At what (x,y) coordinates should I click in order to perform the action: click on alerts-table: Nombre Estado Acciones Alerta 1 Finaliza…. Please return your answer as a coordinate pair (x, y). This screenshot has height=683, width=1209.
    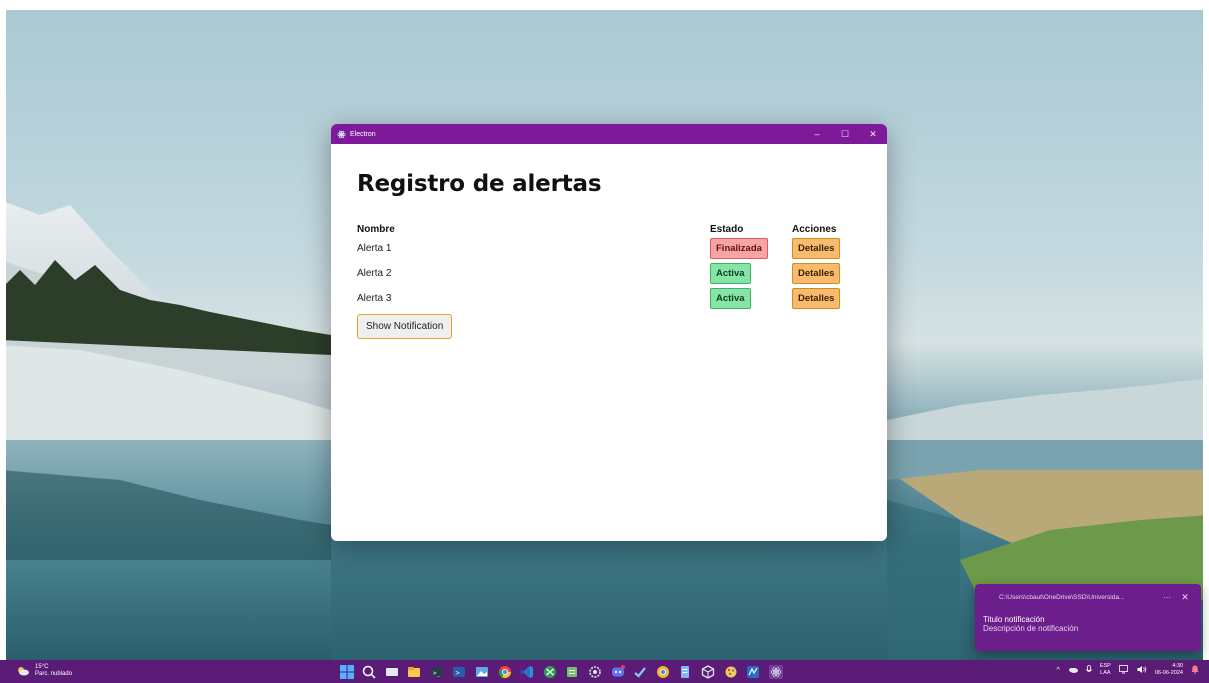
    Looking at the image, I should click on (604, 266).